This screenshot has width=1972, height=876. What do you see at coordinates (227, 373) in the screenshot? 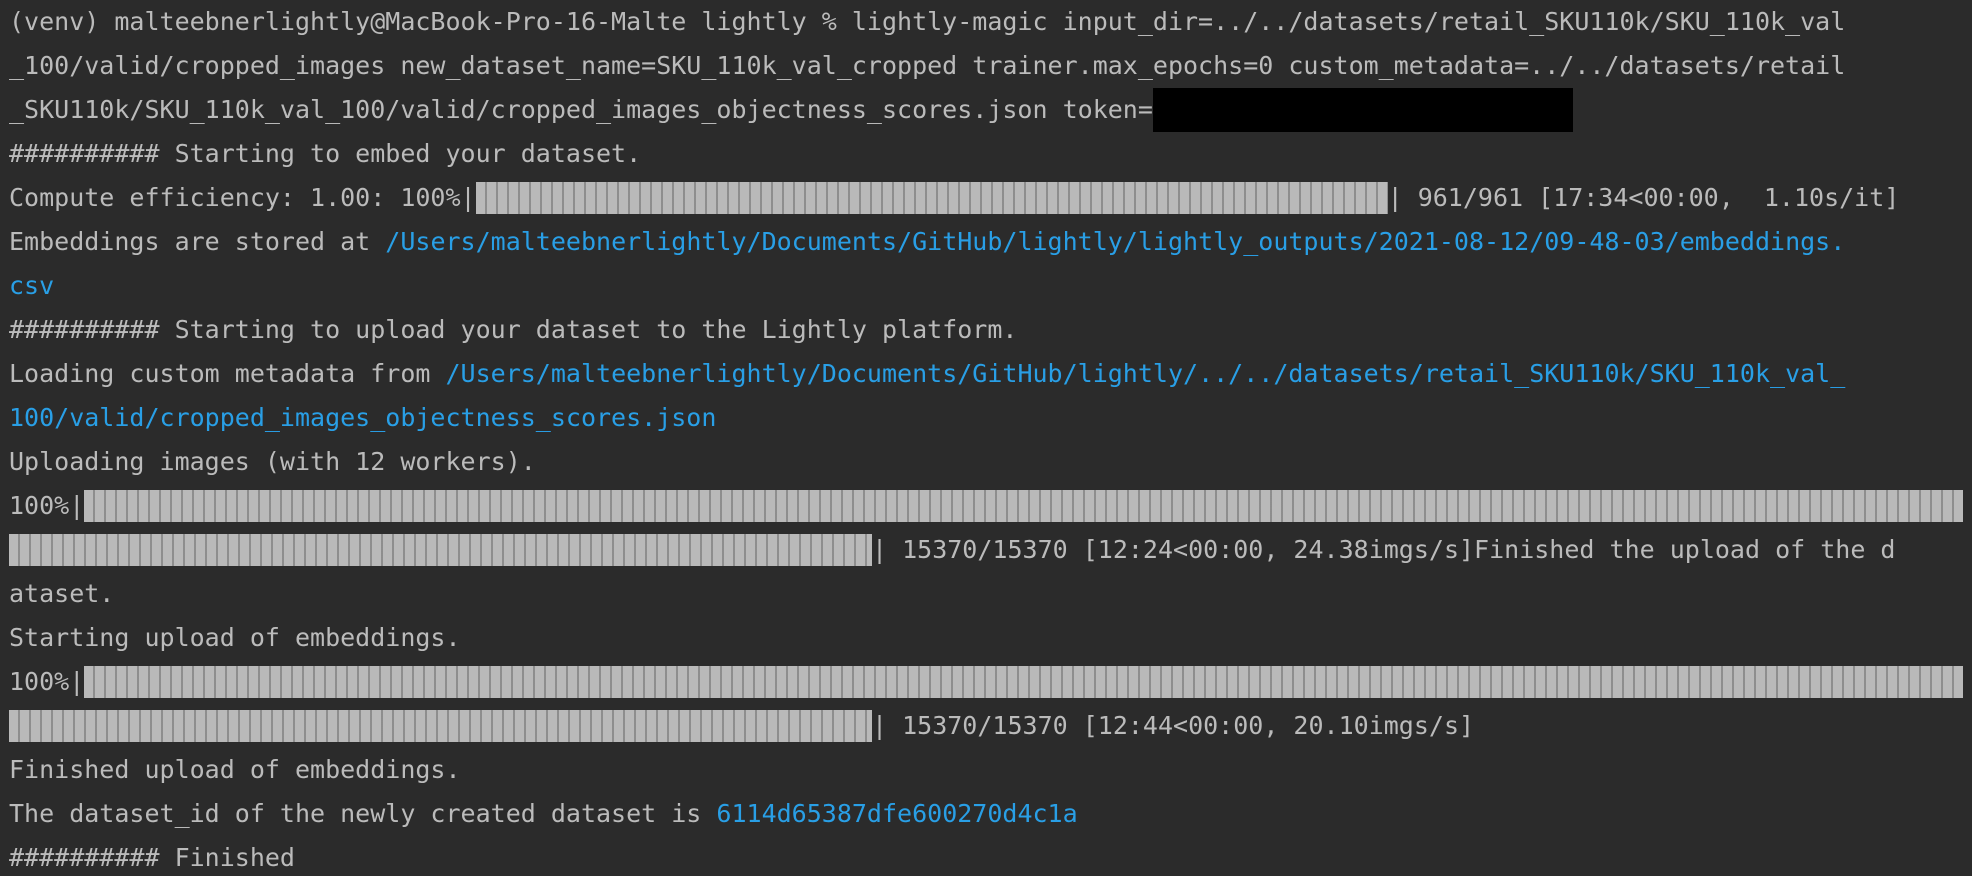
I see `status-text: Loading custom metadata from` at bounding box center [227, 373].